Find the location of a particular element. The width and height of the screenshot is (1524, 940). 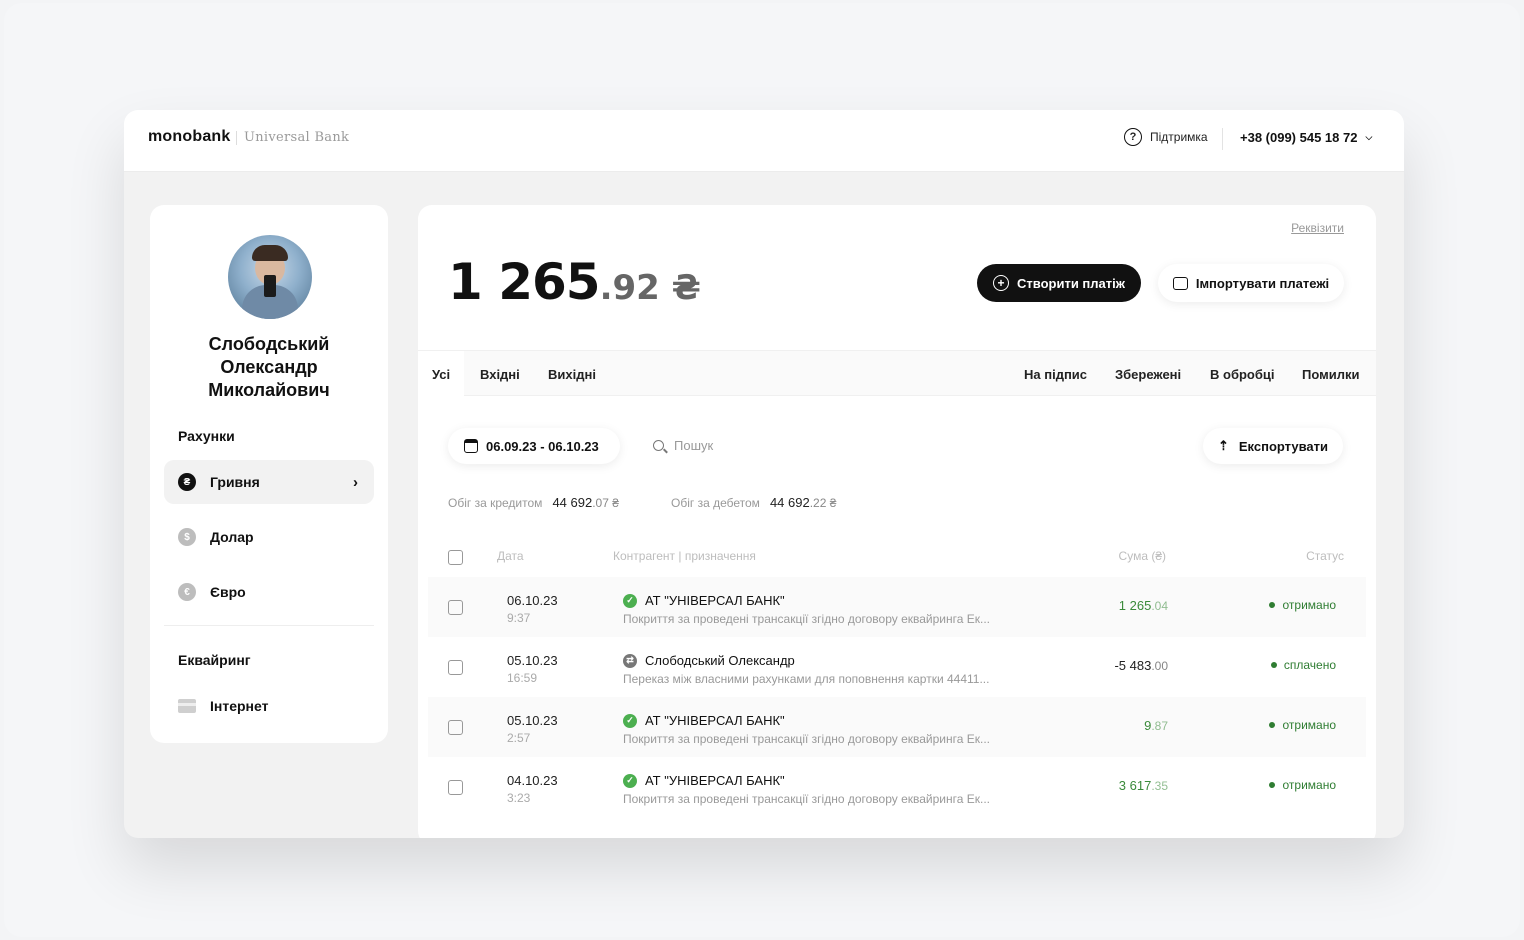

avatar is located at coordinates (270, 277).